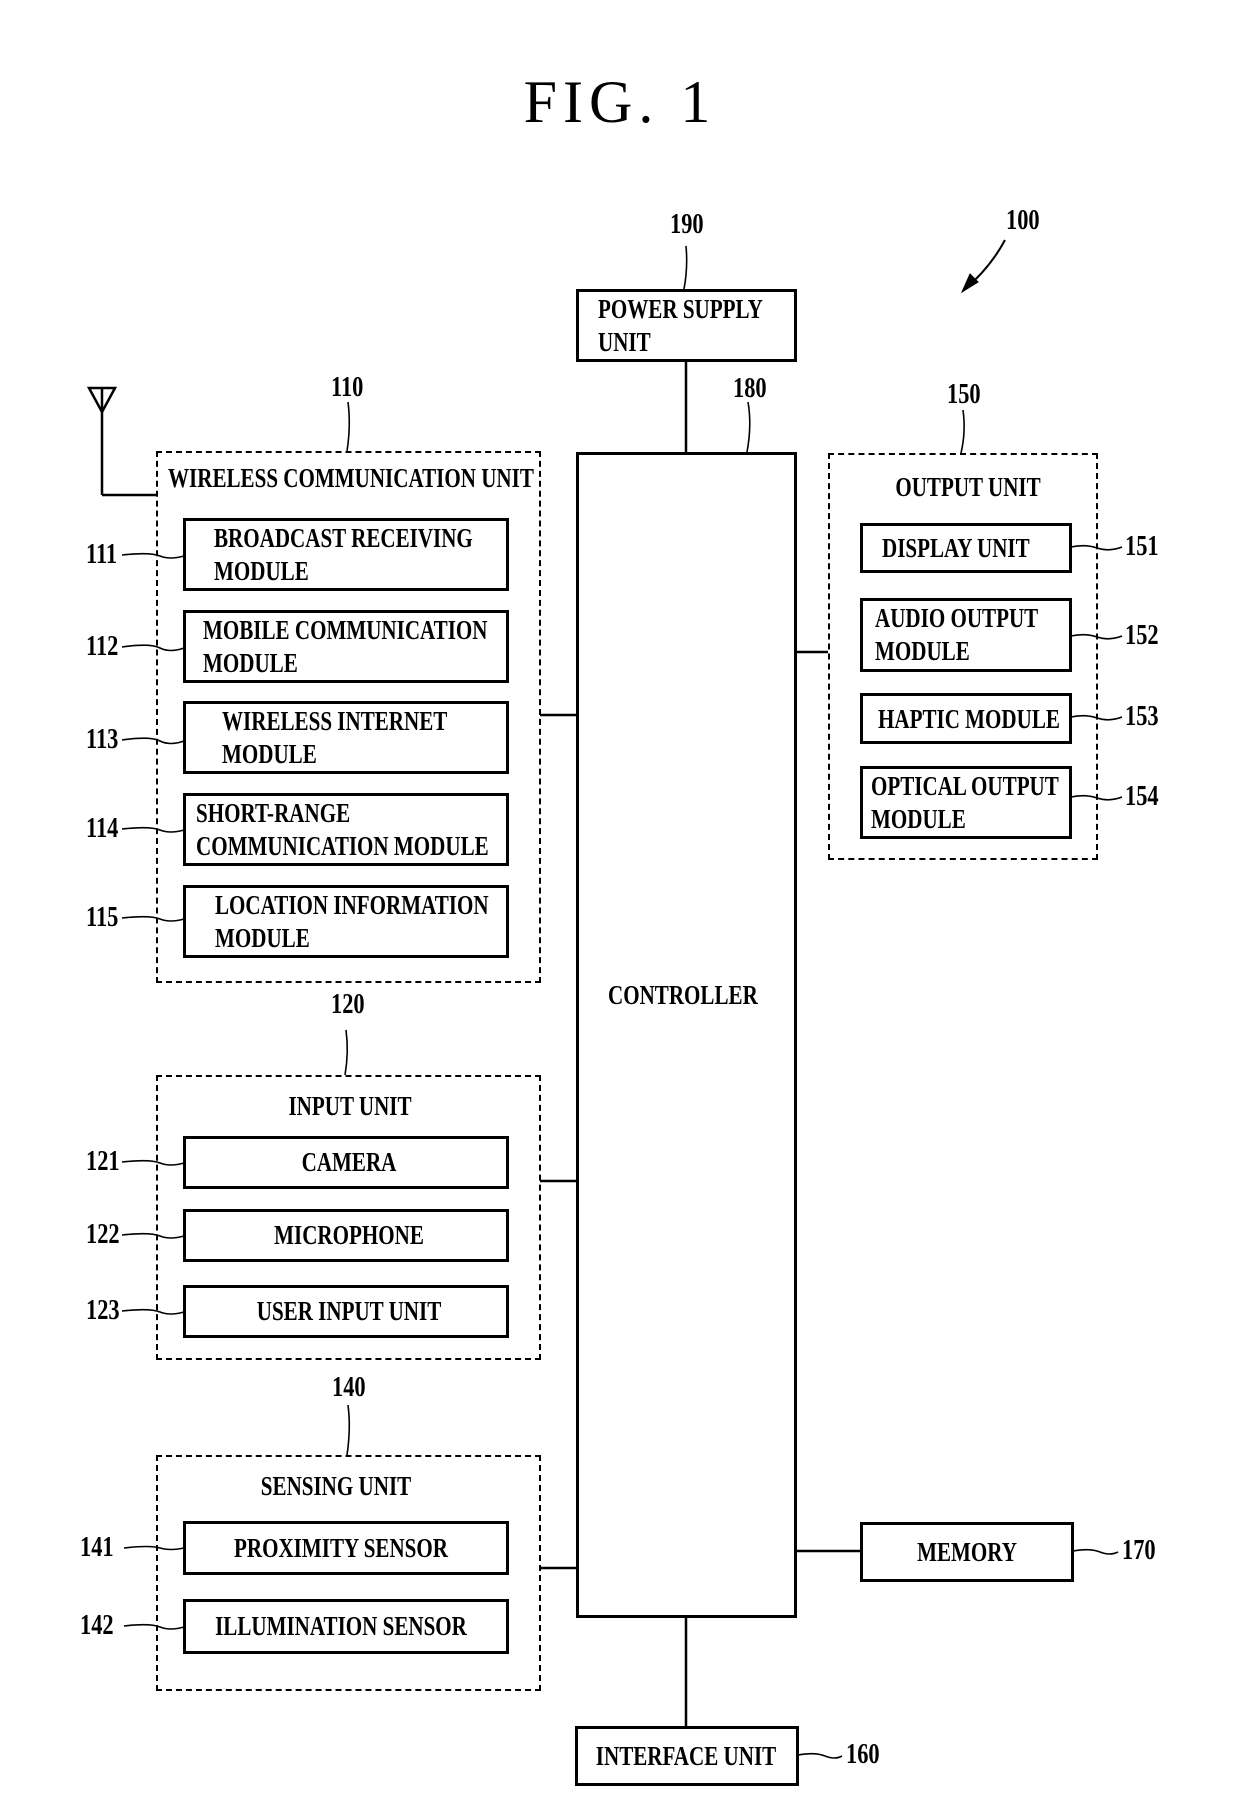 The image size is (1240, 1817). I want to click on proximity-sensor-label: PROXIMITY SENSOR, so click(341, 1548).